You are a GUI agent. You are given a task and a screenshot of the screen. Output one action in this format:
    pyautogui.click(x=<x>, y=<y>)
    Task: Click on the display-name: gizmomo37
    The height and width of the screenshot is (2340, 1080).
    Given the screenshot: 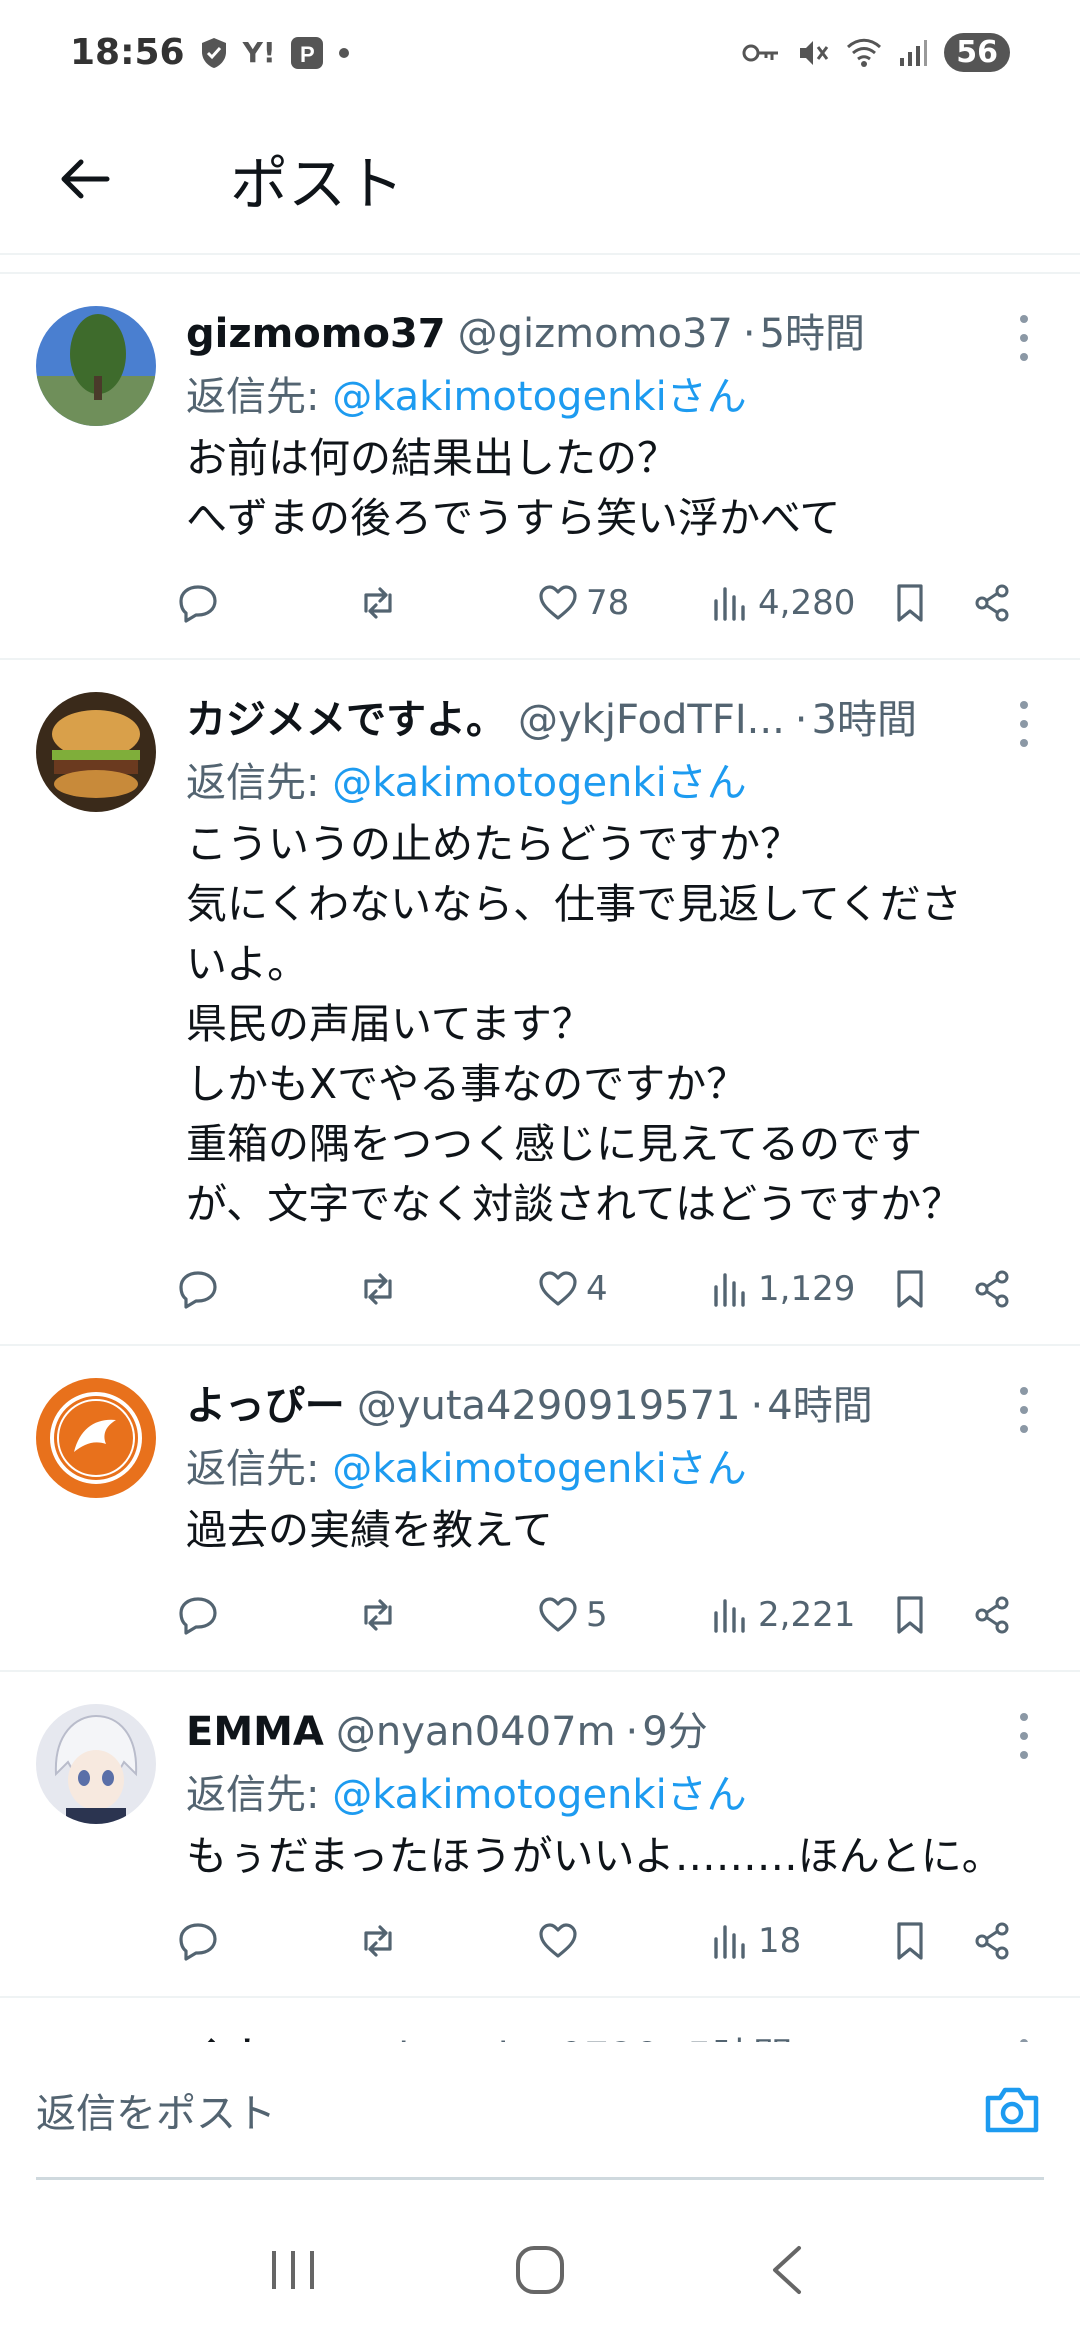 What is the action you would take?
    pyautogui.click(x=316, y=334)
    